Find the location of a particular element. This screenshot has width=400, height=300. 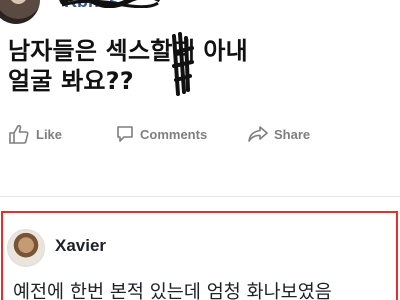

post-text-line-2: 얼굴 봐요?? is located at coordinates (71, 81).